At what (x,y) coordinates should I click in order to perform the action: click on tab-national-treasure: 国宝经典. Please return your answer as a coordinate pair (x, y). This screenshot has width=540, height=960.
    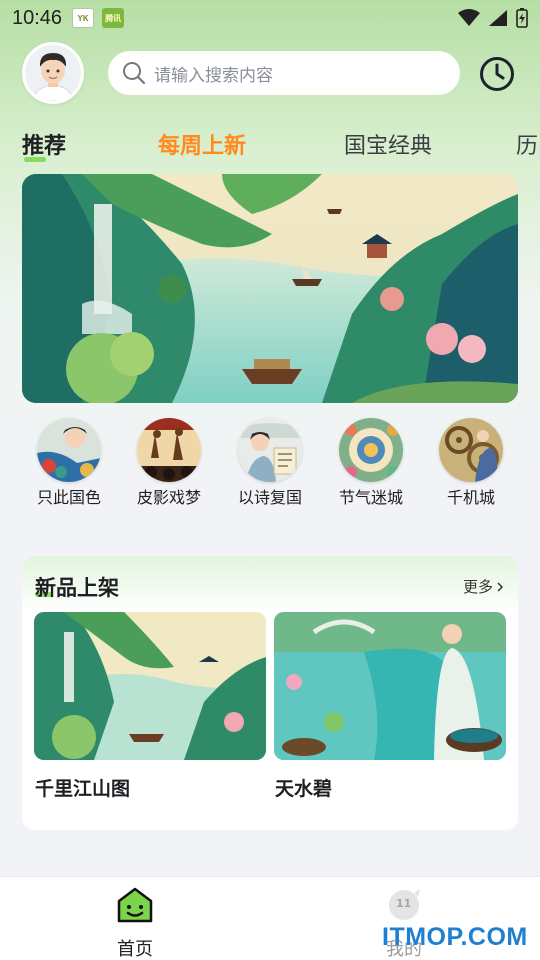
    Looking at the image, I should click on (388, 144).